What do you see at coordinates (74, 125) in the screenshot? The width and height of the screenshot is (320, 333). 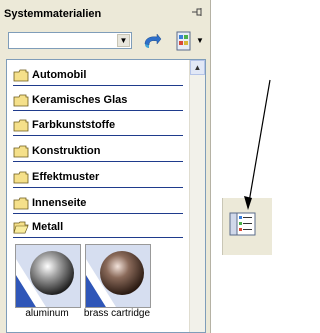 I see `folder-label: Farbkunststoffe` at bounding box center [74, 125].